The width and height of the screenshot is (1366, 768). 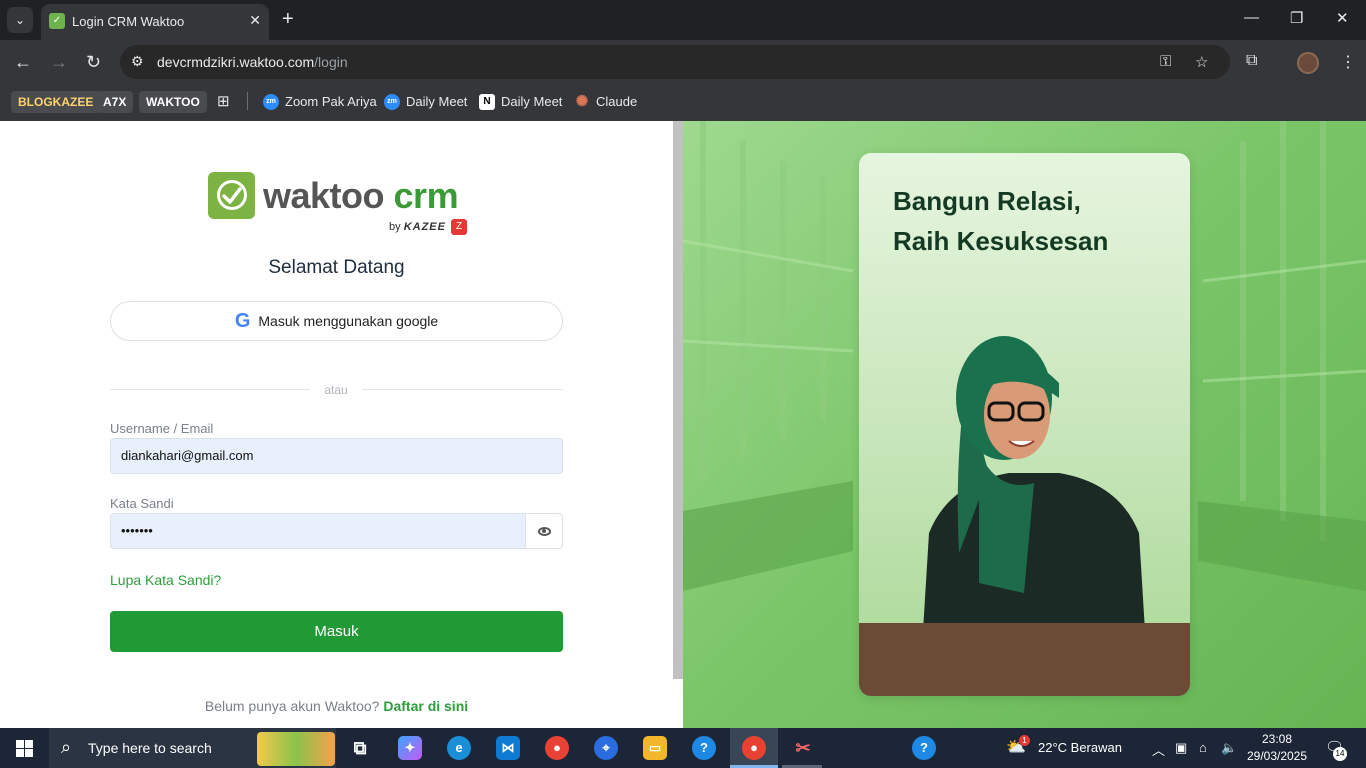 I want to click on register-link: Daftar di sini, so click(x=425, y=706).